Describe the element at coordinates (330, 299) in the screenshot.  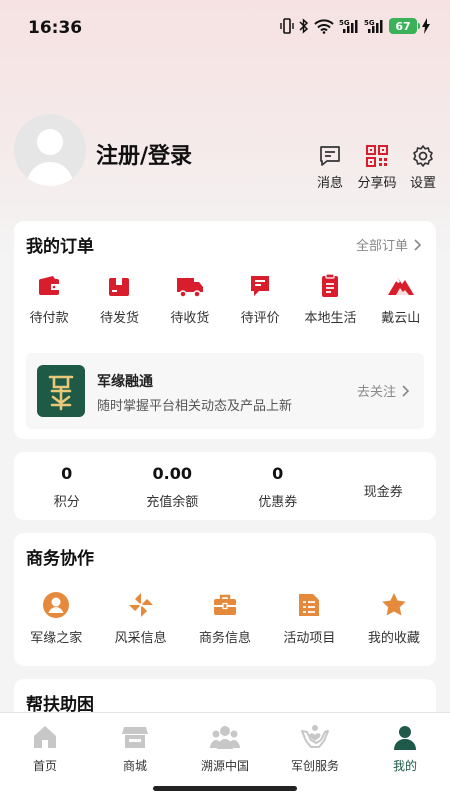
I see `order-local-life: 本地生活` at that location.